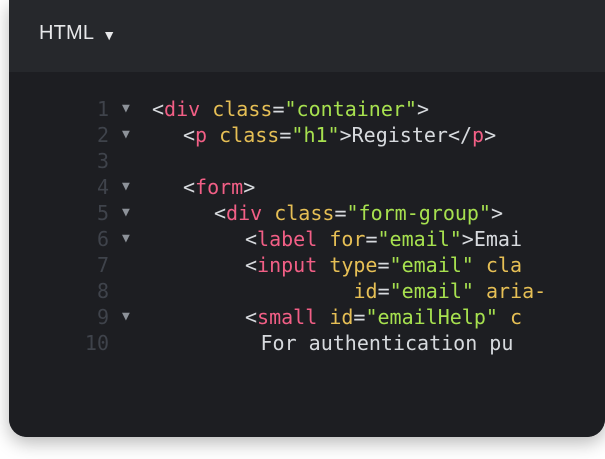  I want to click on code-token: Emai, so click(497, 239).